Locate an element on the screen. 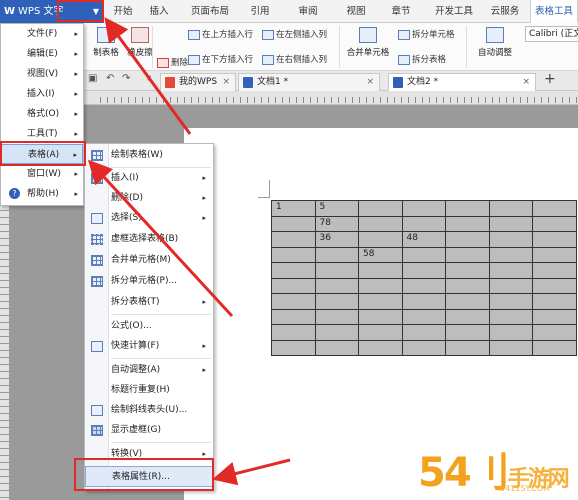  arrow-to-table-menu is located at coordinates (160, 238).